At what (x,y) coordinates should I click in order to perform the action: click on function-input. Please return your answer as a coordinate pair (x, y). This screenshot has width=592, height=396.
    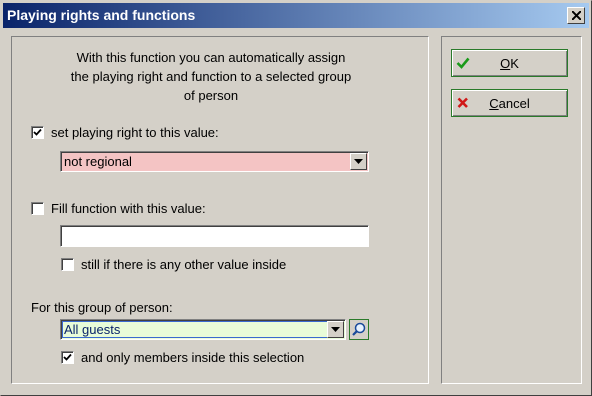
    Looking at the image, I should click on (214, 236).